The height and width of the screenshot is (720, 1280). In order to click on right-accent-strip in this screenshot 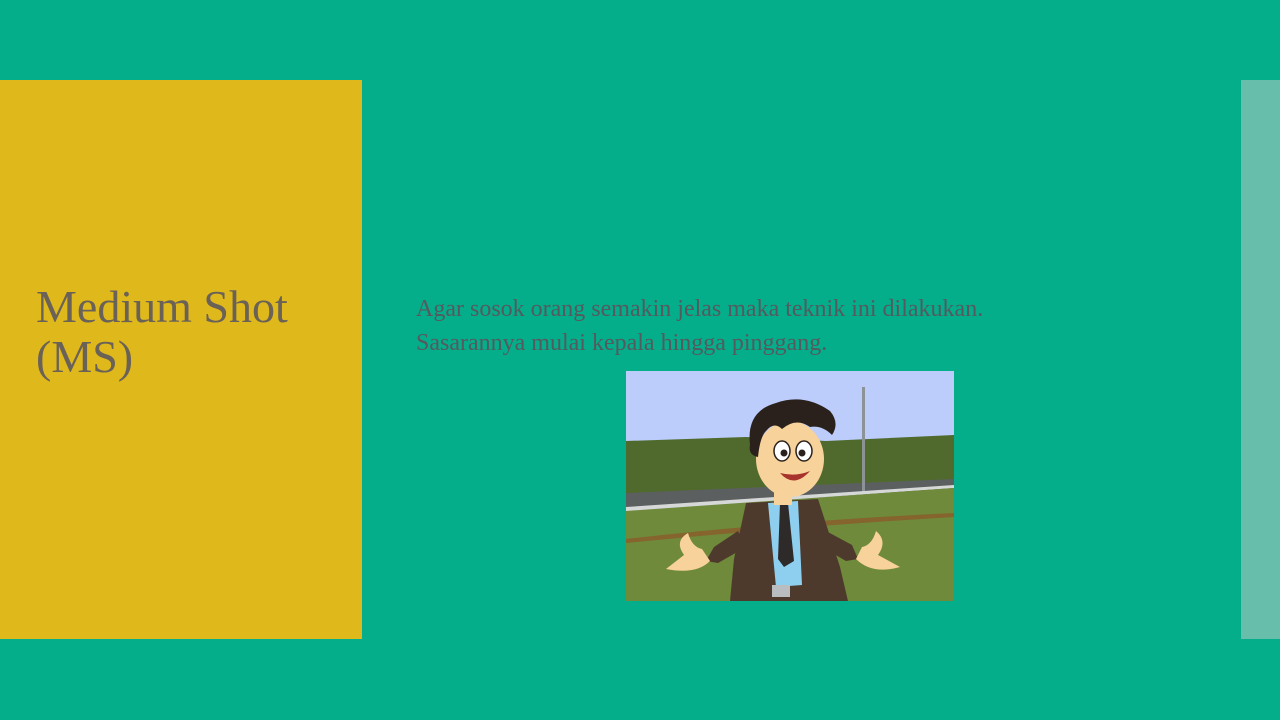, I will do `click(1260, 359)`.